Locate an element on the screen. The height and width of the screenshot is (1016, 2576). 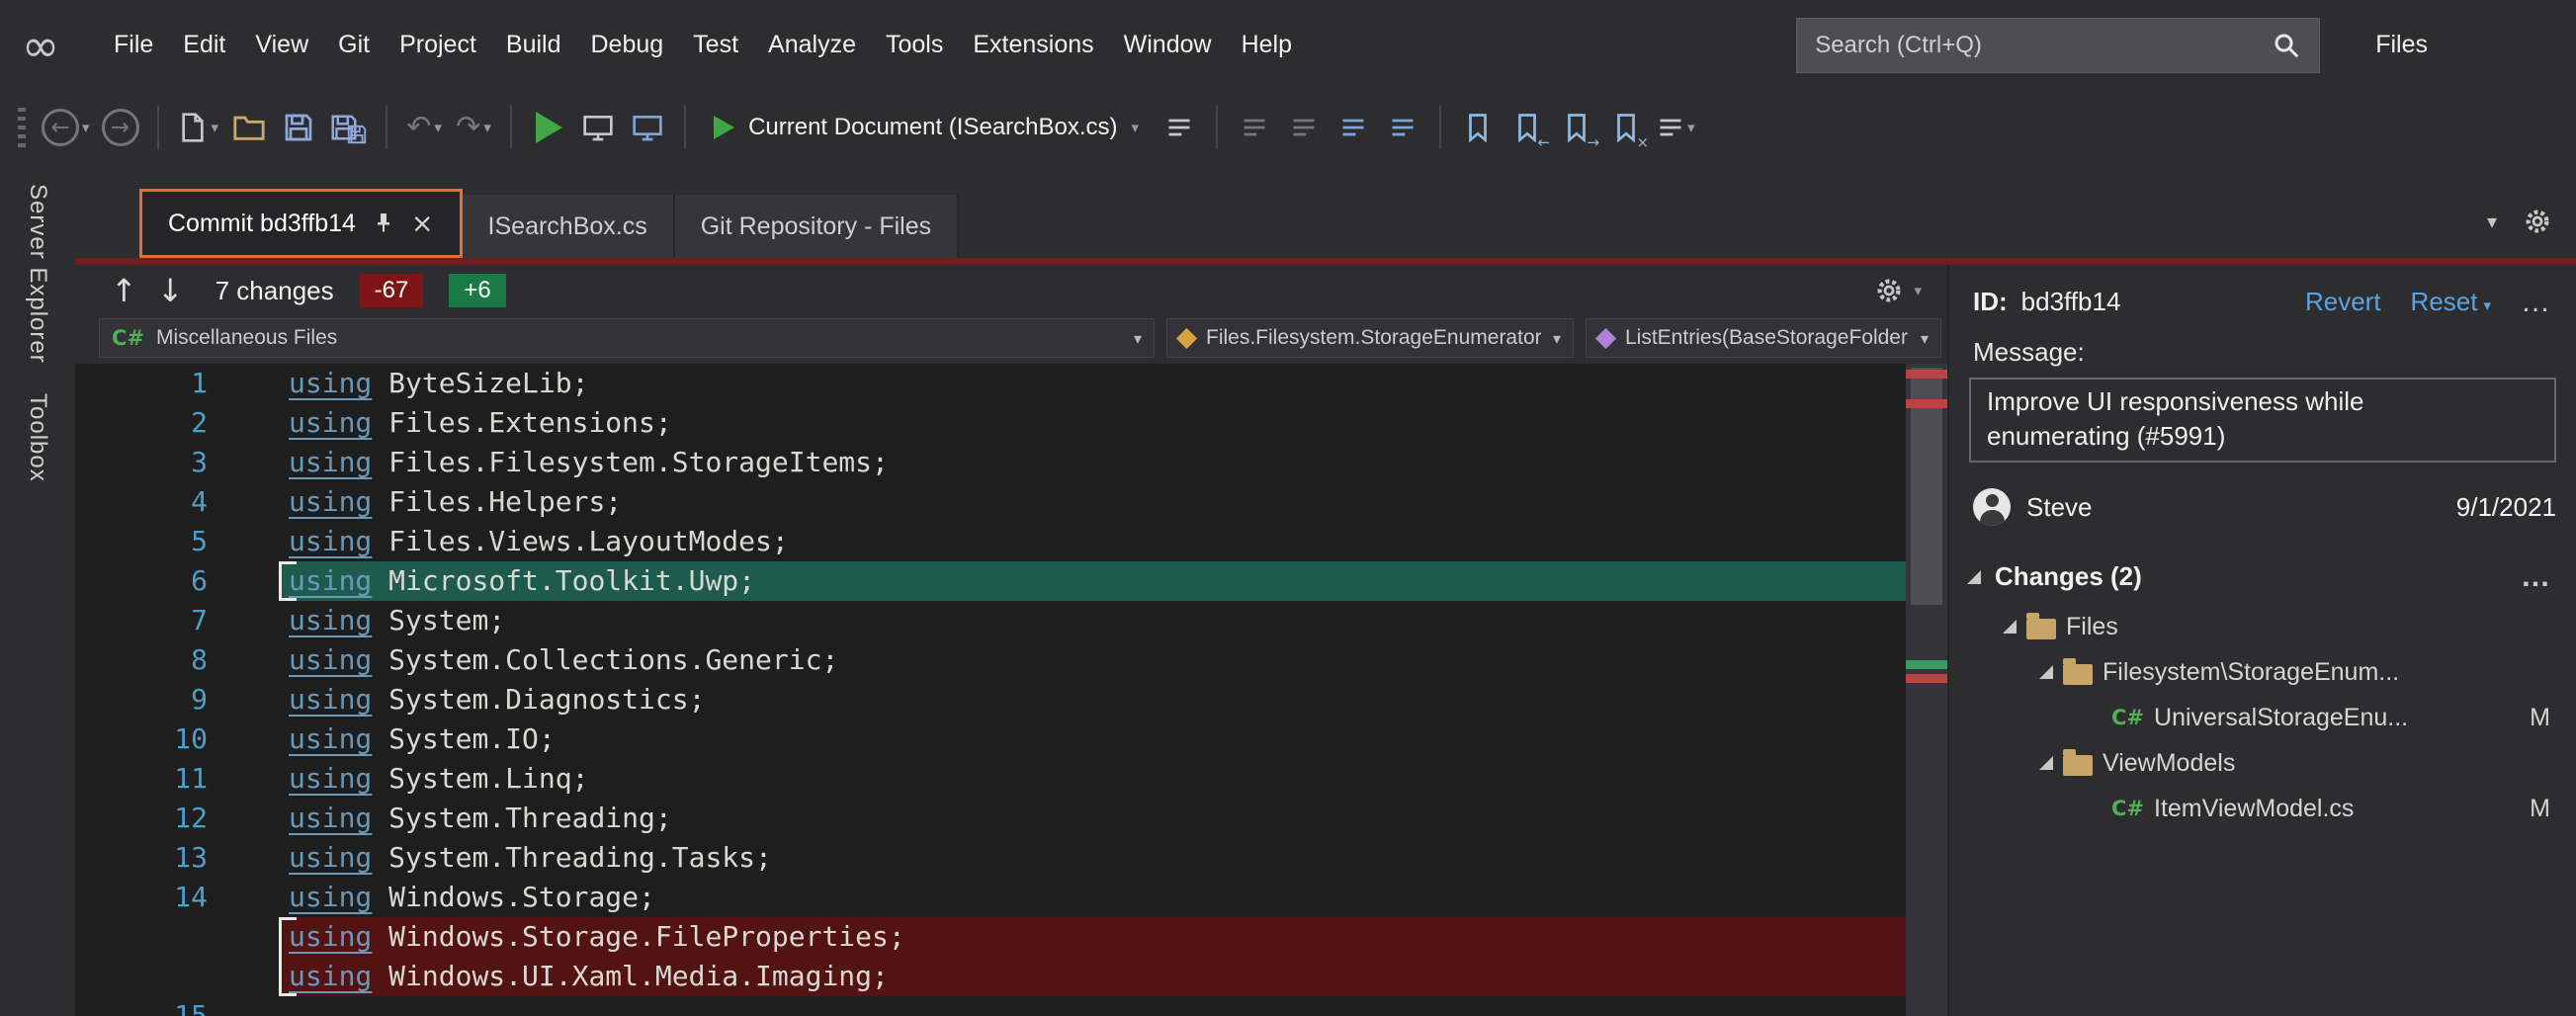
code-line-4: 4 using Files.Helpers; is located at coordinates (990, 502).